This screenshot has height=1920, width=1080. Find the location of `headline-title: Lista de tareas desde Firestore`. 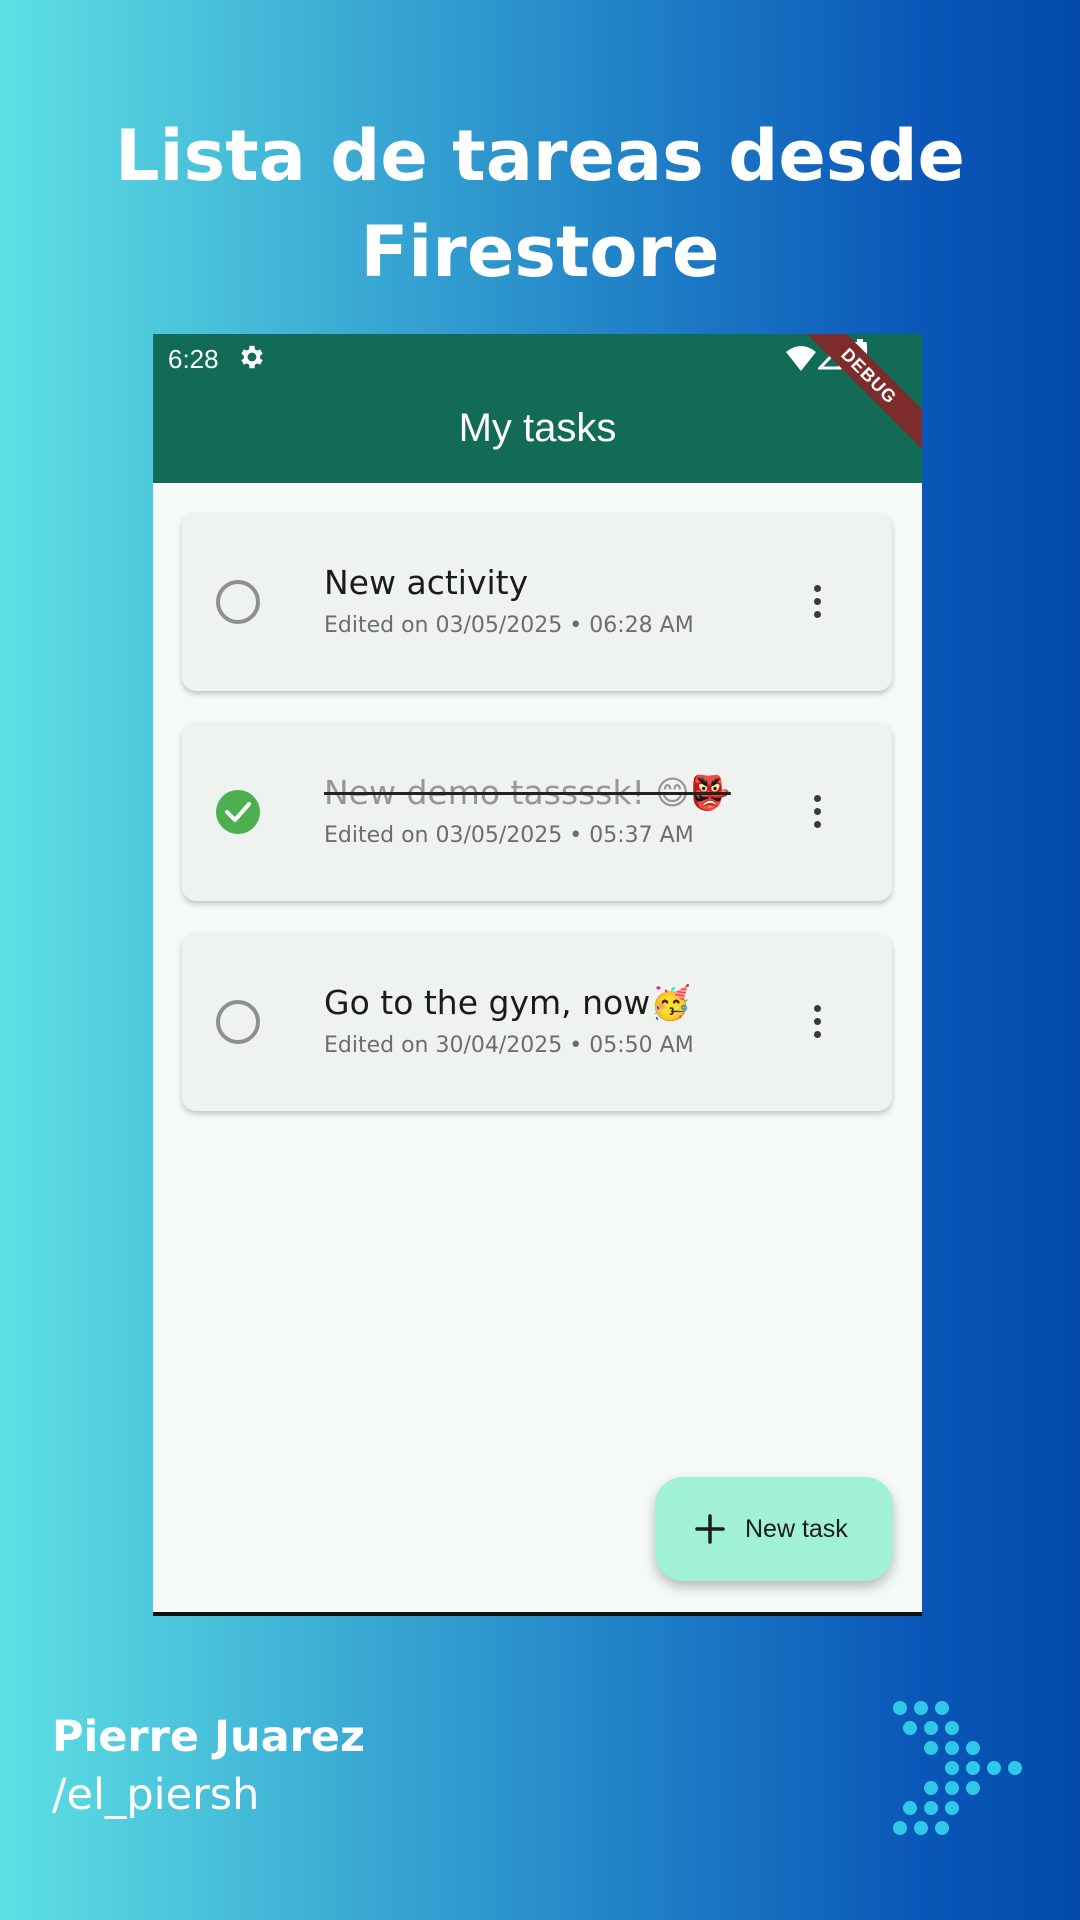

headline-title: Lista de tareas desde Firestore is located at coordinates (540, 204).